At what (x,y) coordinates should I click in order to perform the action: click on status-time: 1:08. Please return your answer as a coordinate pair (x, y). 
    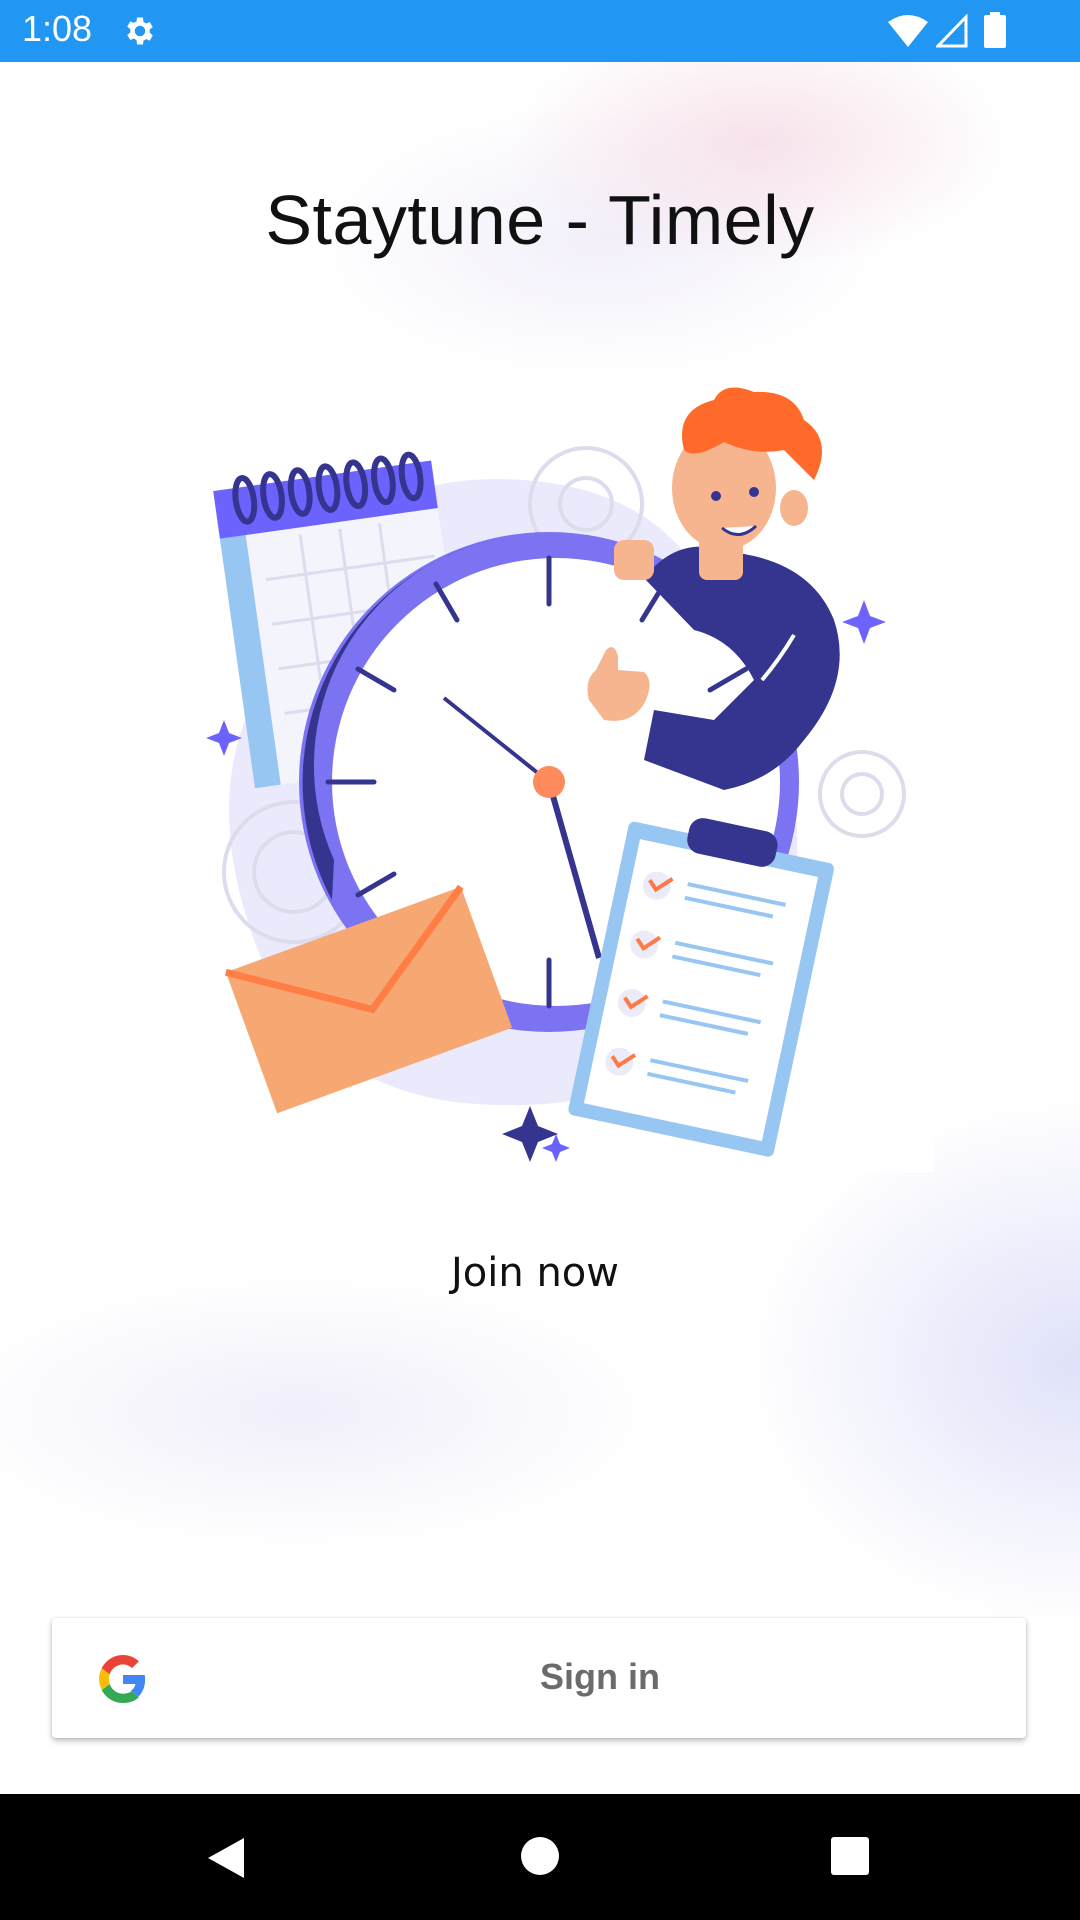
    Looking at the image, I should click on (57, 28).